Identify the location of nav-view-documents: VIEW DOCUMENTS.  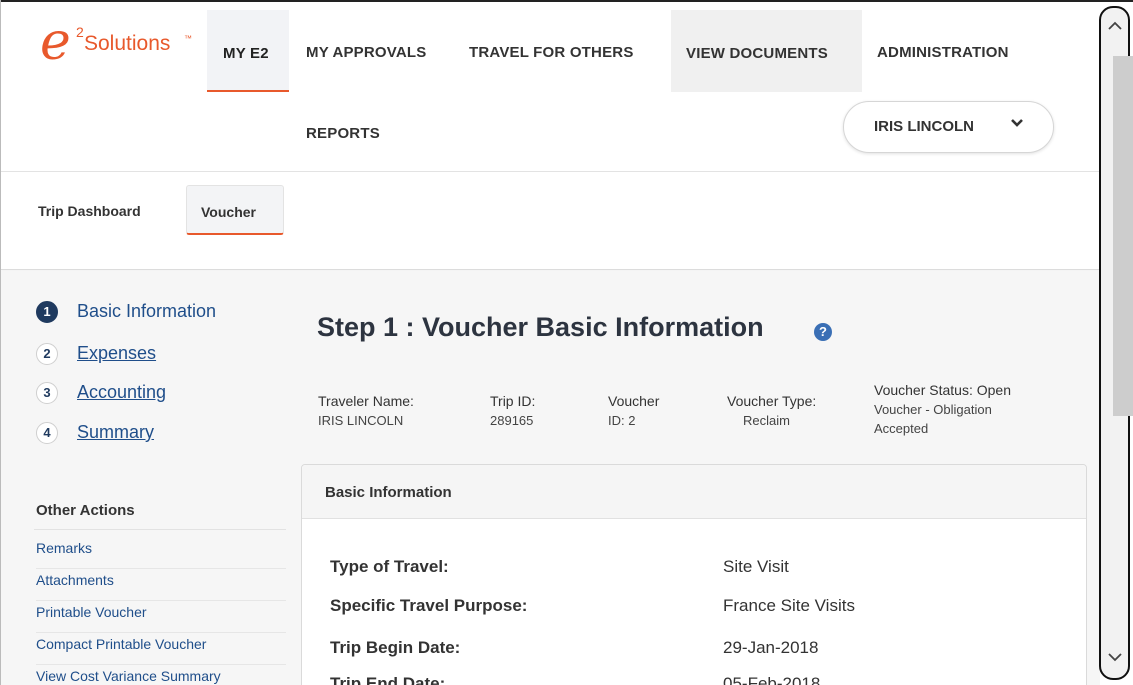
(766, 51).